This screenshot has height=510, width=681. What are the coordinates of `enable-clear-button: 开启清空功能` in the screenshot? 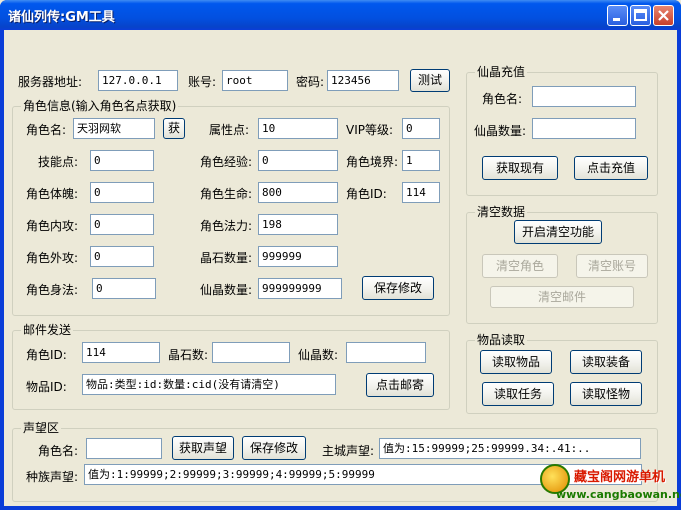 It's located at (558, 232).